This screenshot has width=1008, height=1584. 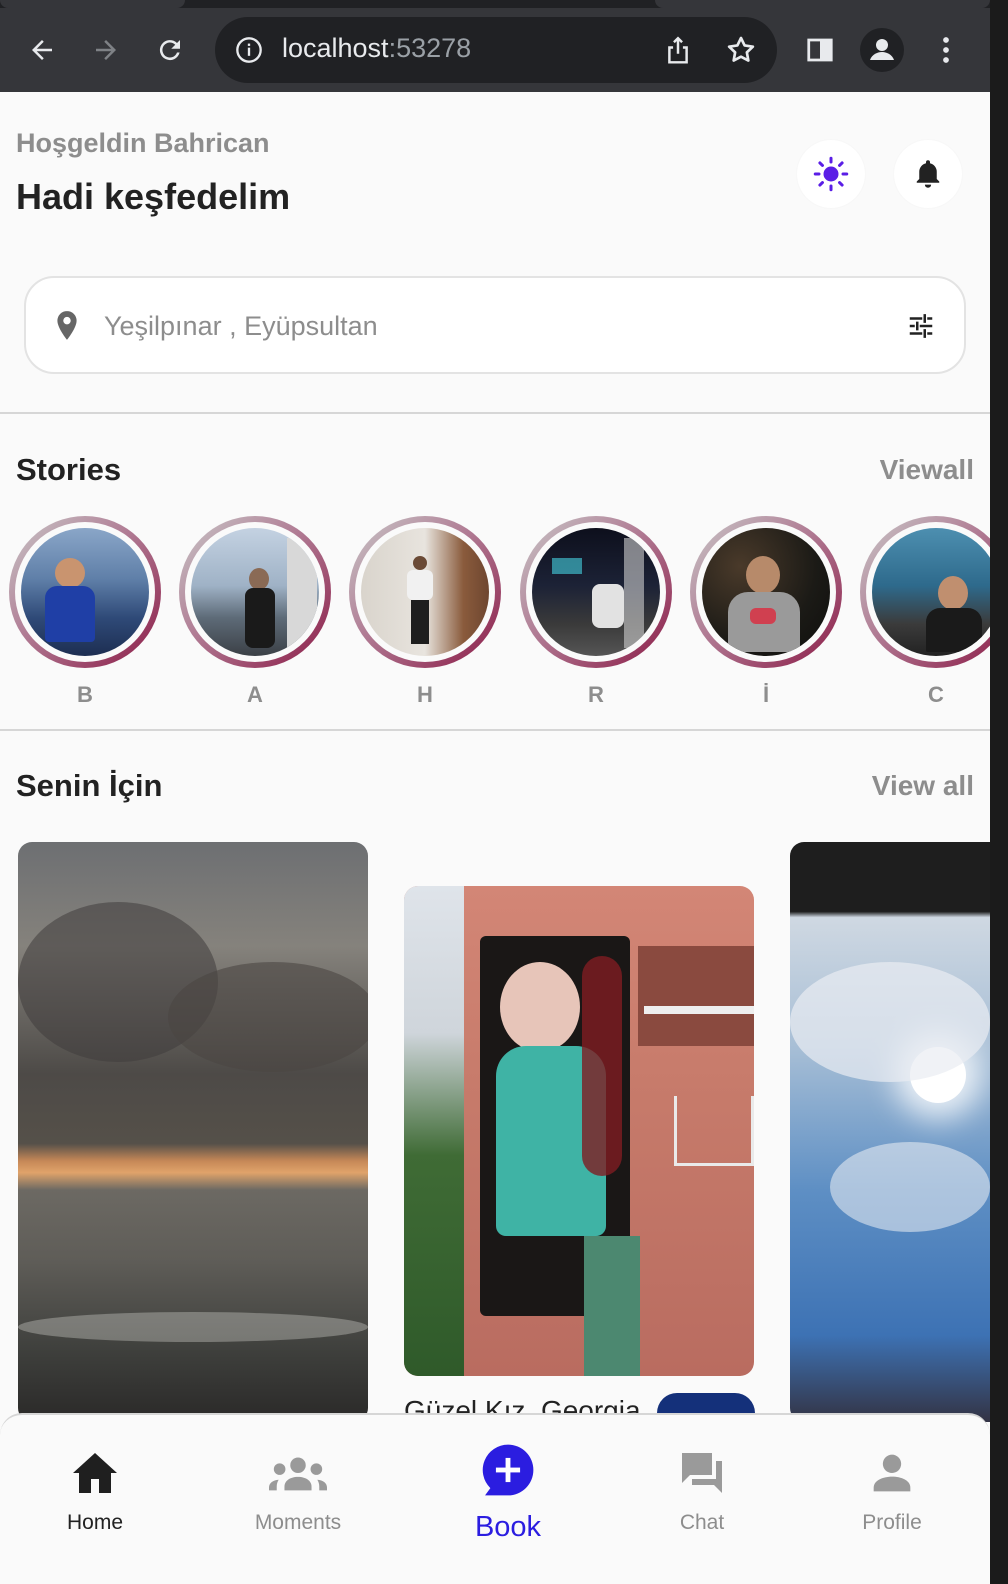 What do you see at coordinates (892, 1522) in the screenshot?
I see `nav-profile-label: Profile` at bounding box center [892, 1522].